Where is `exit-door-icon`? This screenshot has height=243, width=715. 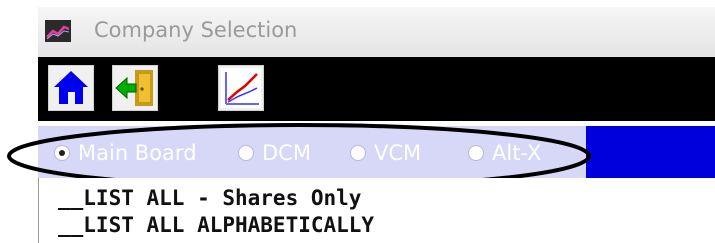
exit-door-icon is located at coordinates (134, 88).